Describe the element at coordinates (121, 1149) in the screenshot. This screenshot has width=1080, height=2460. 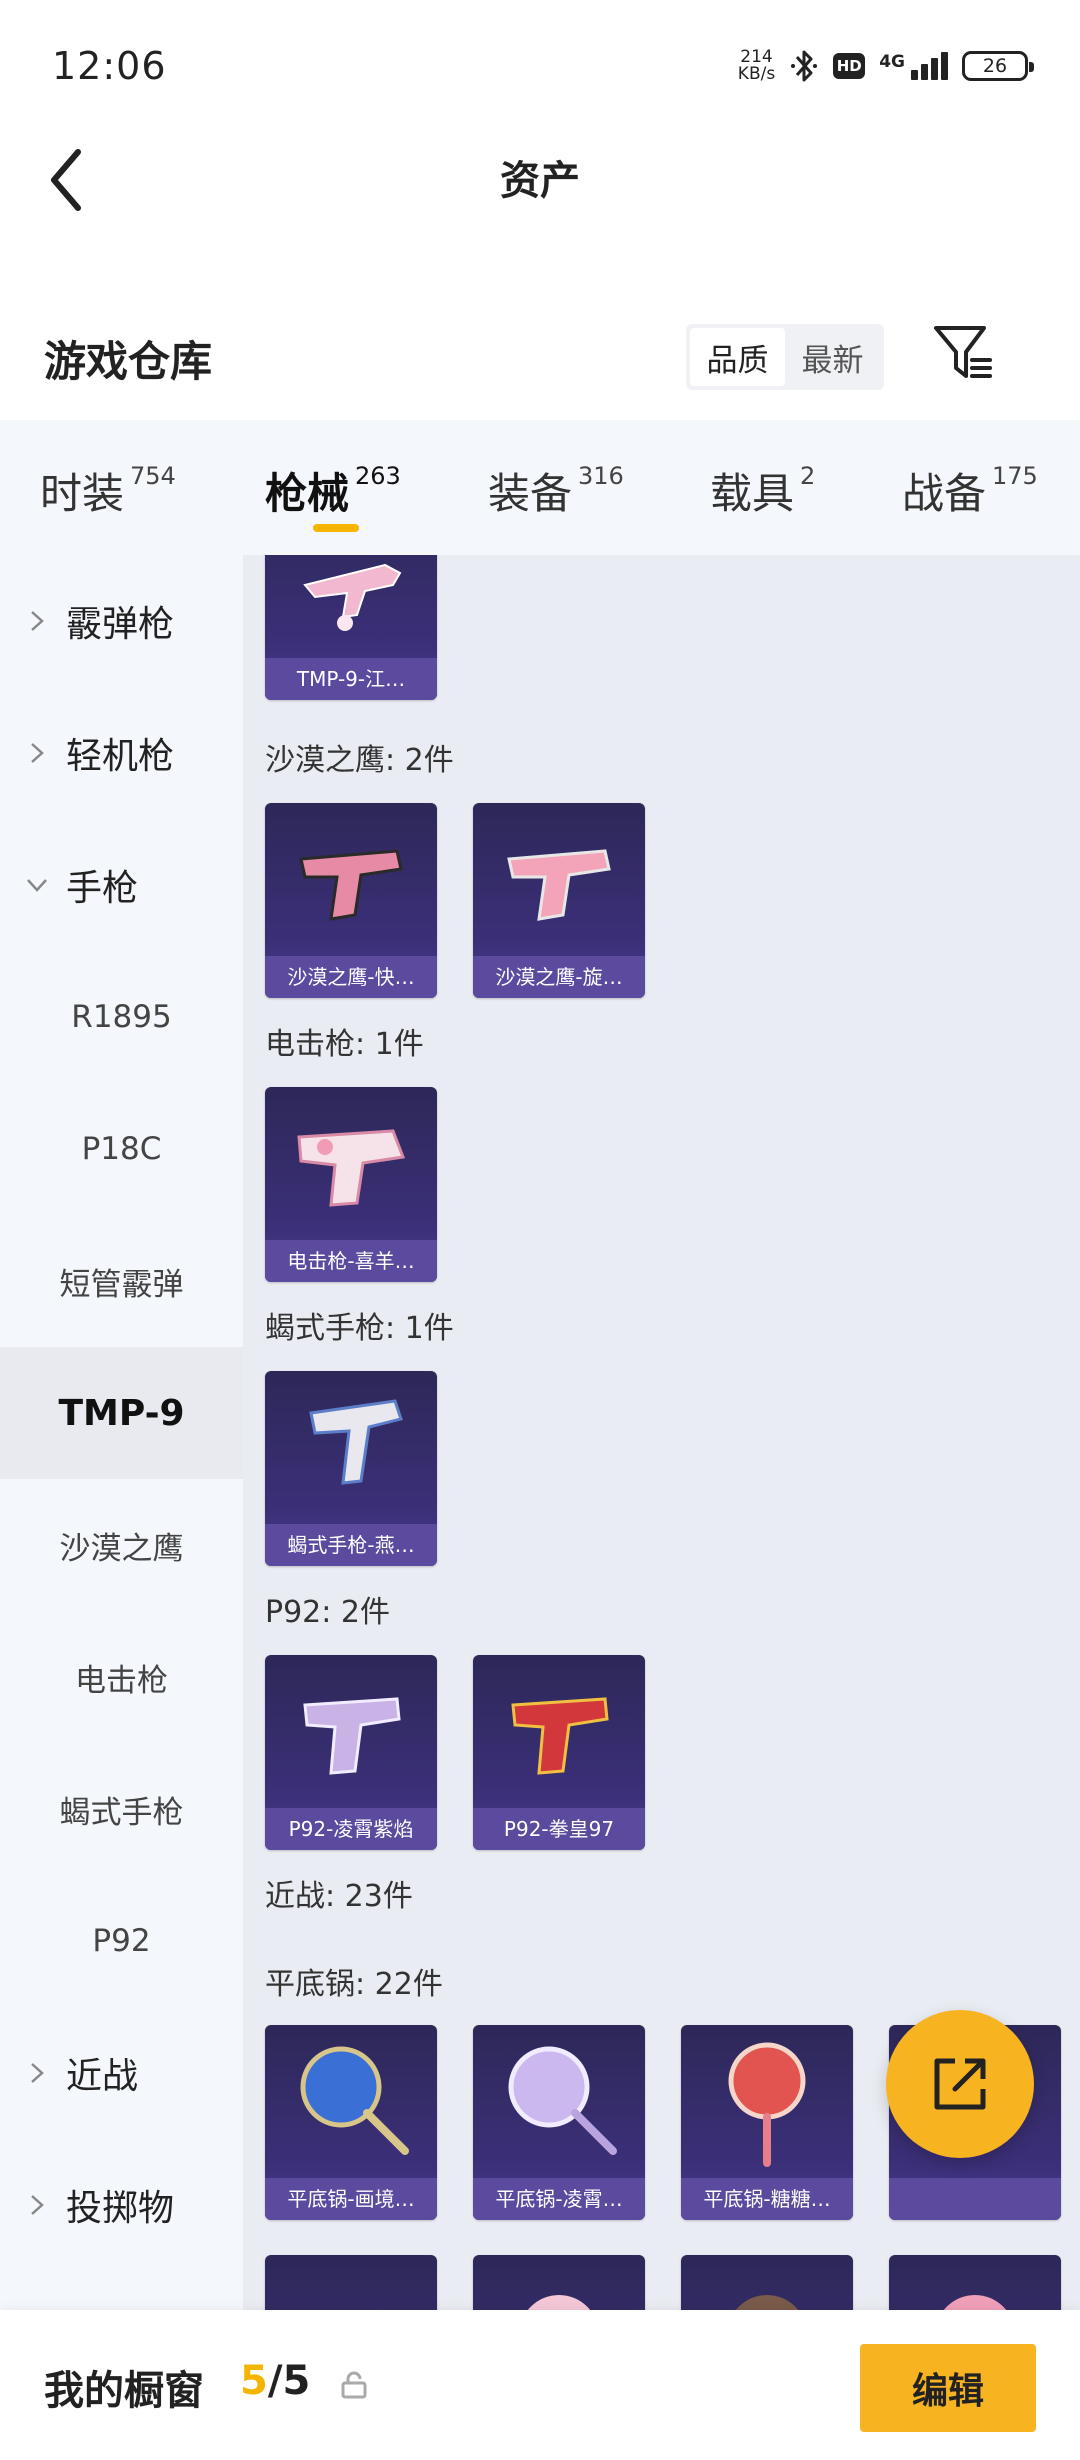
I see `nav-item-p18c: P18C` at that location.